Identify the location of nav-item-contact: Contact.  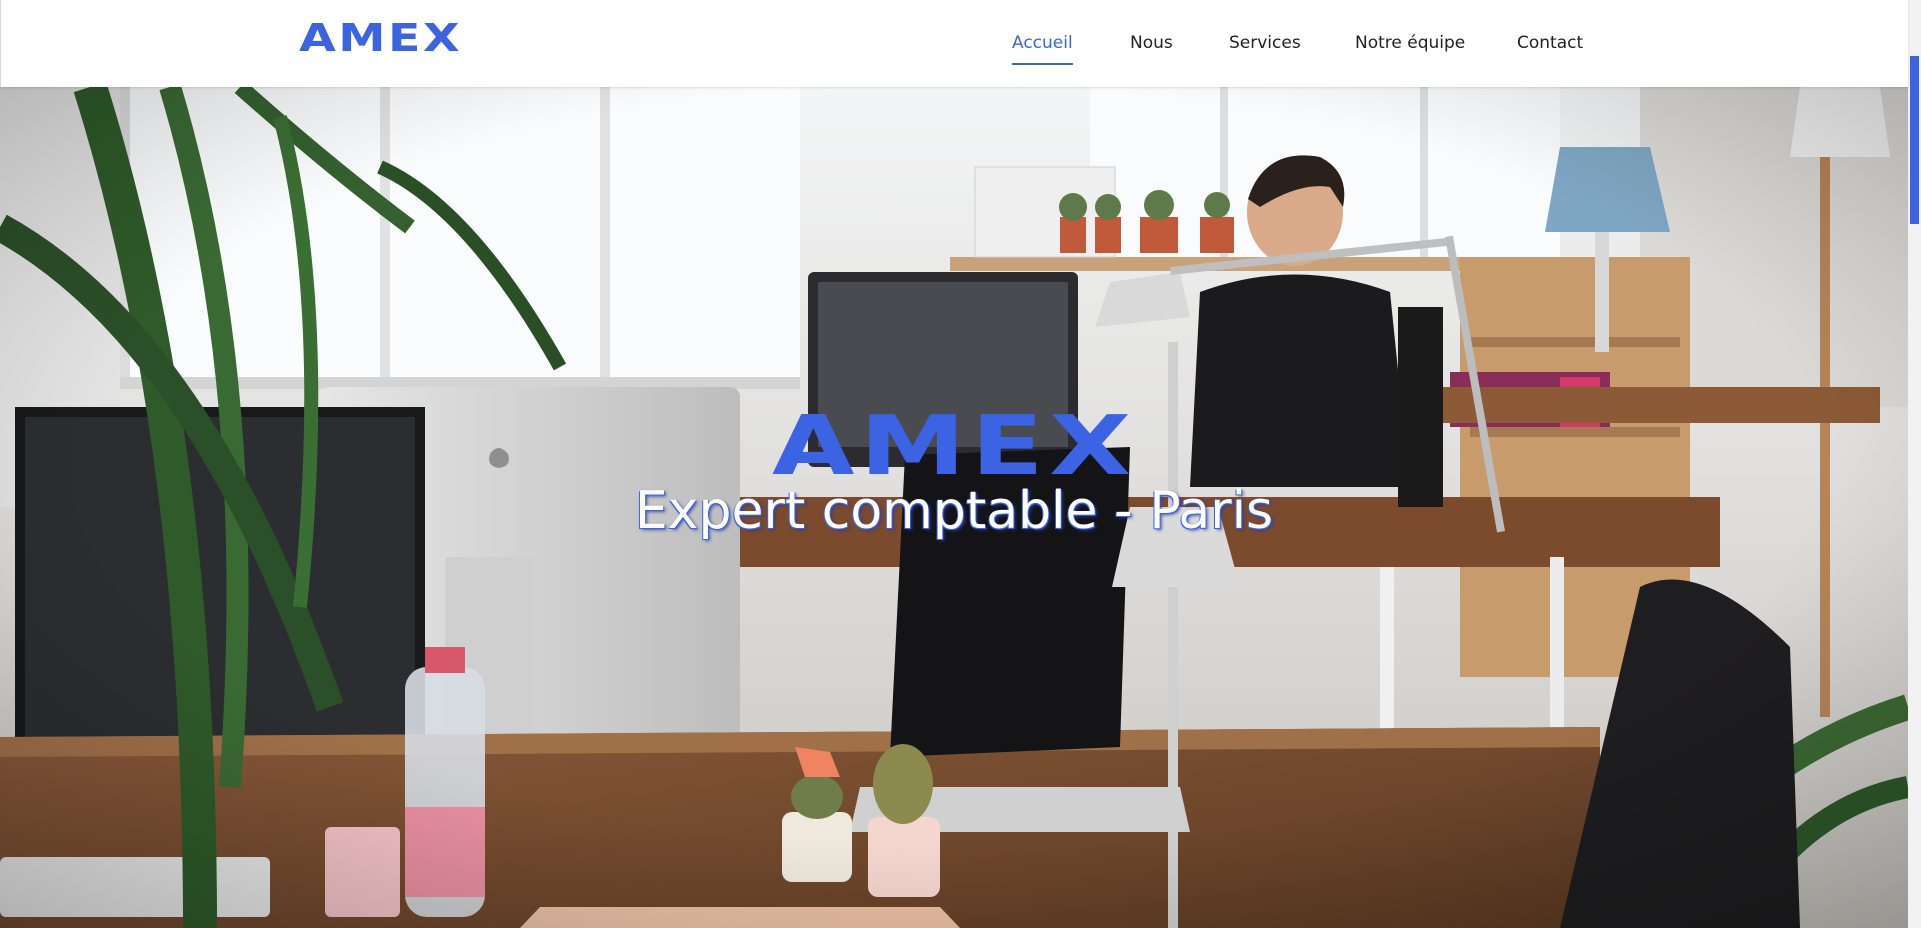
(1550, 43).